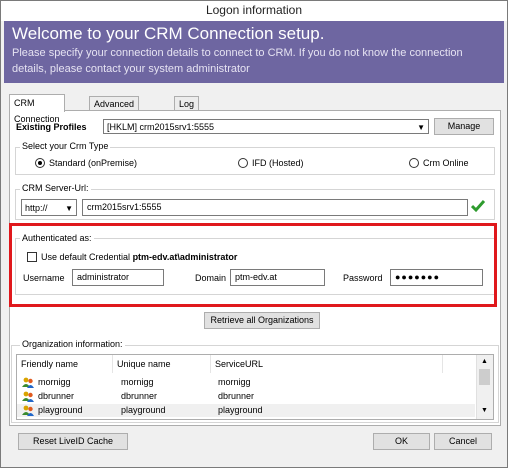  I want to click on vertical-scrollbar: ▲ ▼, so click(484, 387).